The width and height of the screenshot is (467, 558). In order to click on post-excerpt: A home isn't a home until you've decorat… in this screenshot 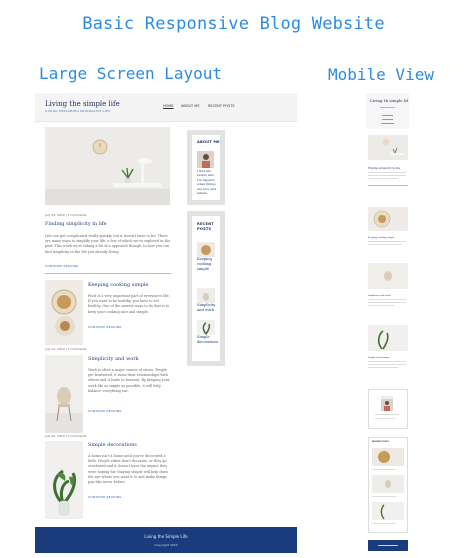, I will do `click(128, 469)`.